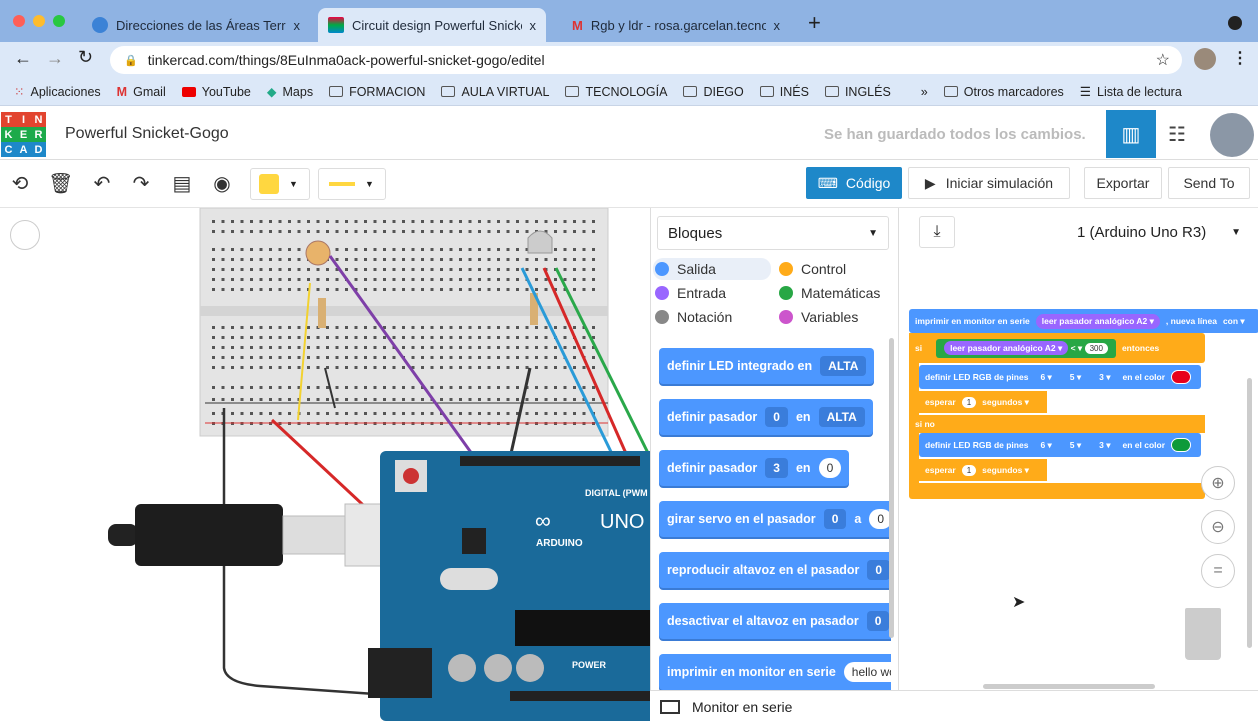 The height and width of the screenshot is (722, 1258). What do you see at coordinates (1181, 377) in the screenshot?
I see `color-red-swatch` at bounding box center [1181, 377].